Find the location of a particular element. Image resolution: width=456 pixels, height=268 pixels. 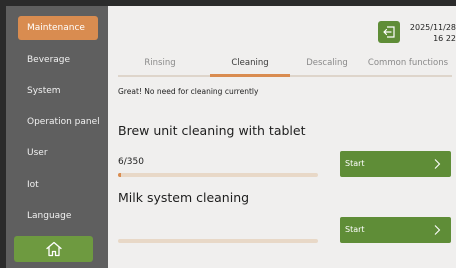

sidebar-item-maintenance: Maintenance is located at coordinates (58, 28).